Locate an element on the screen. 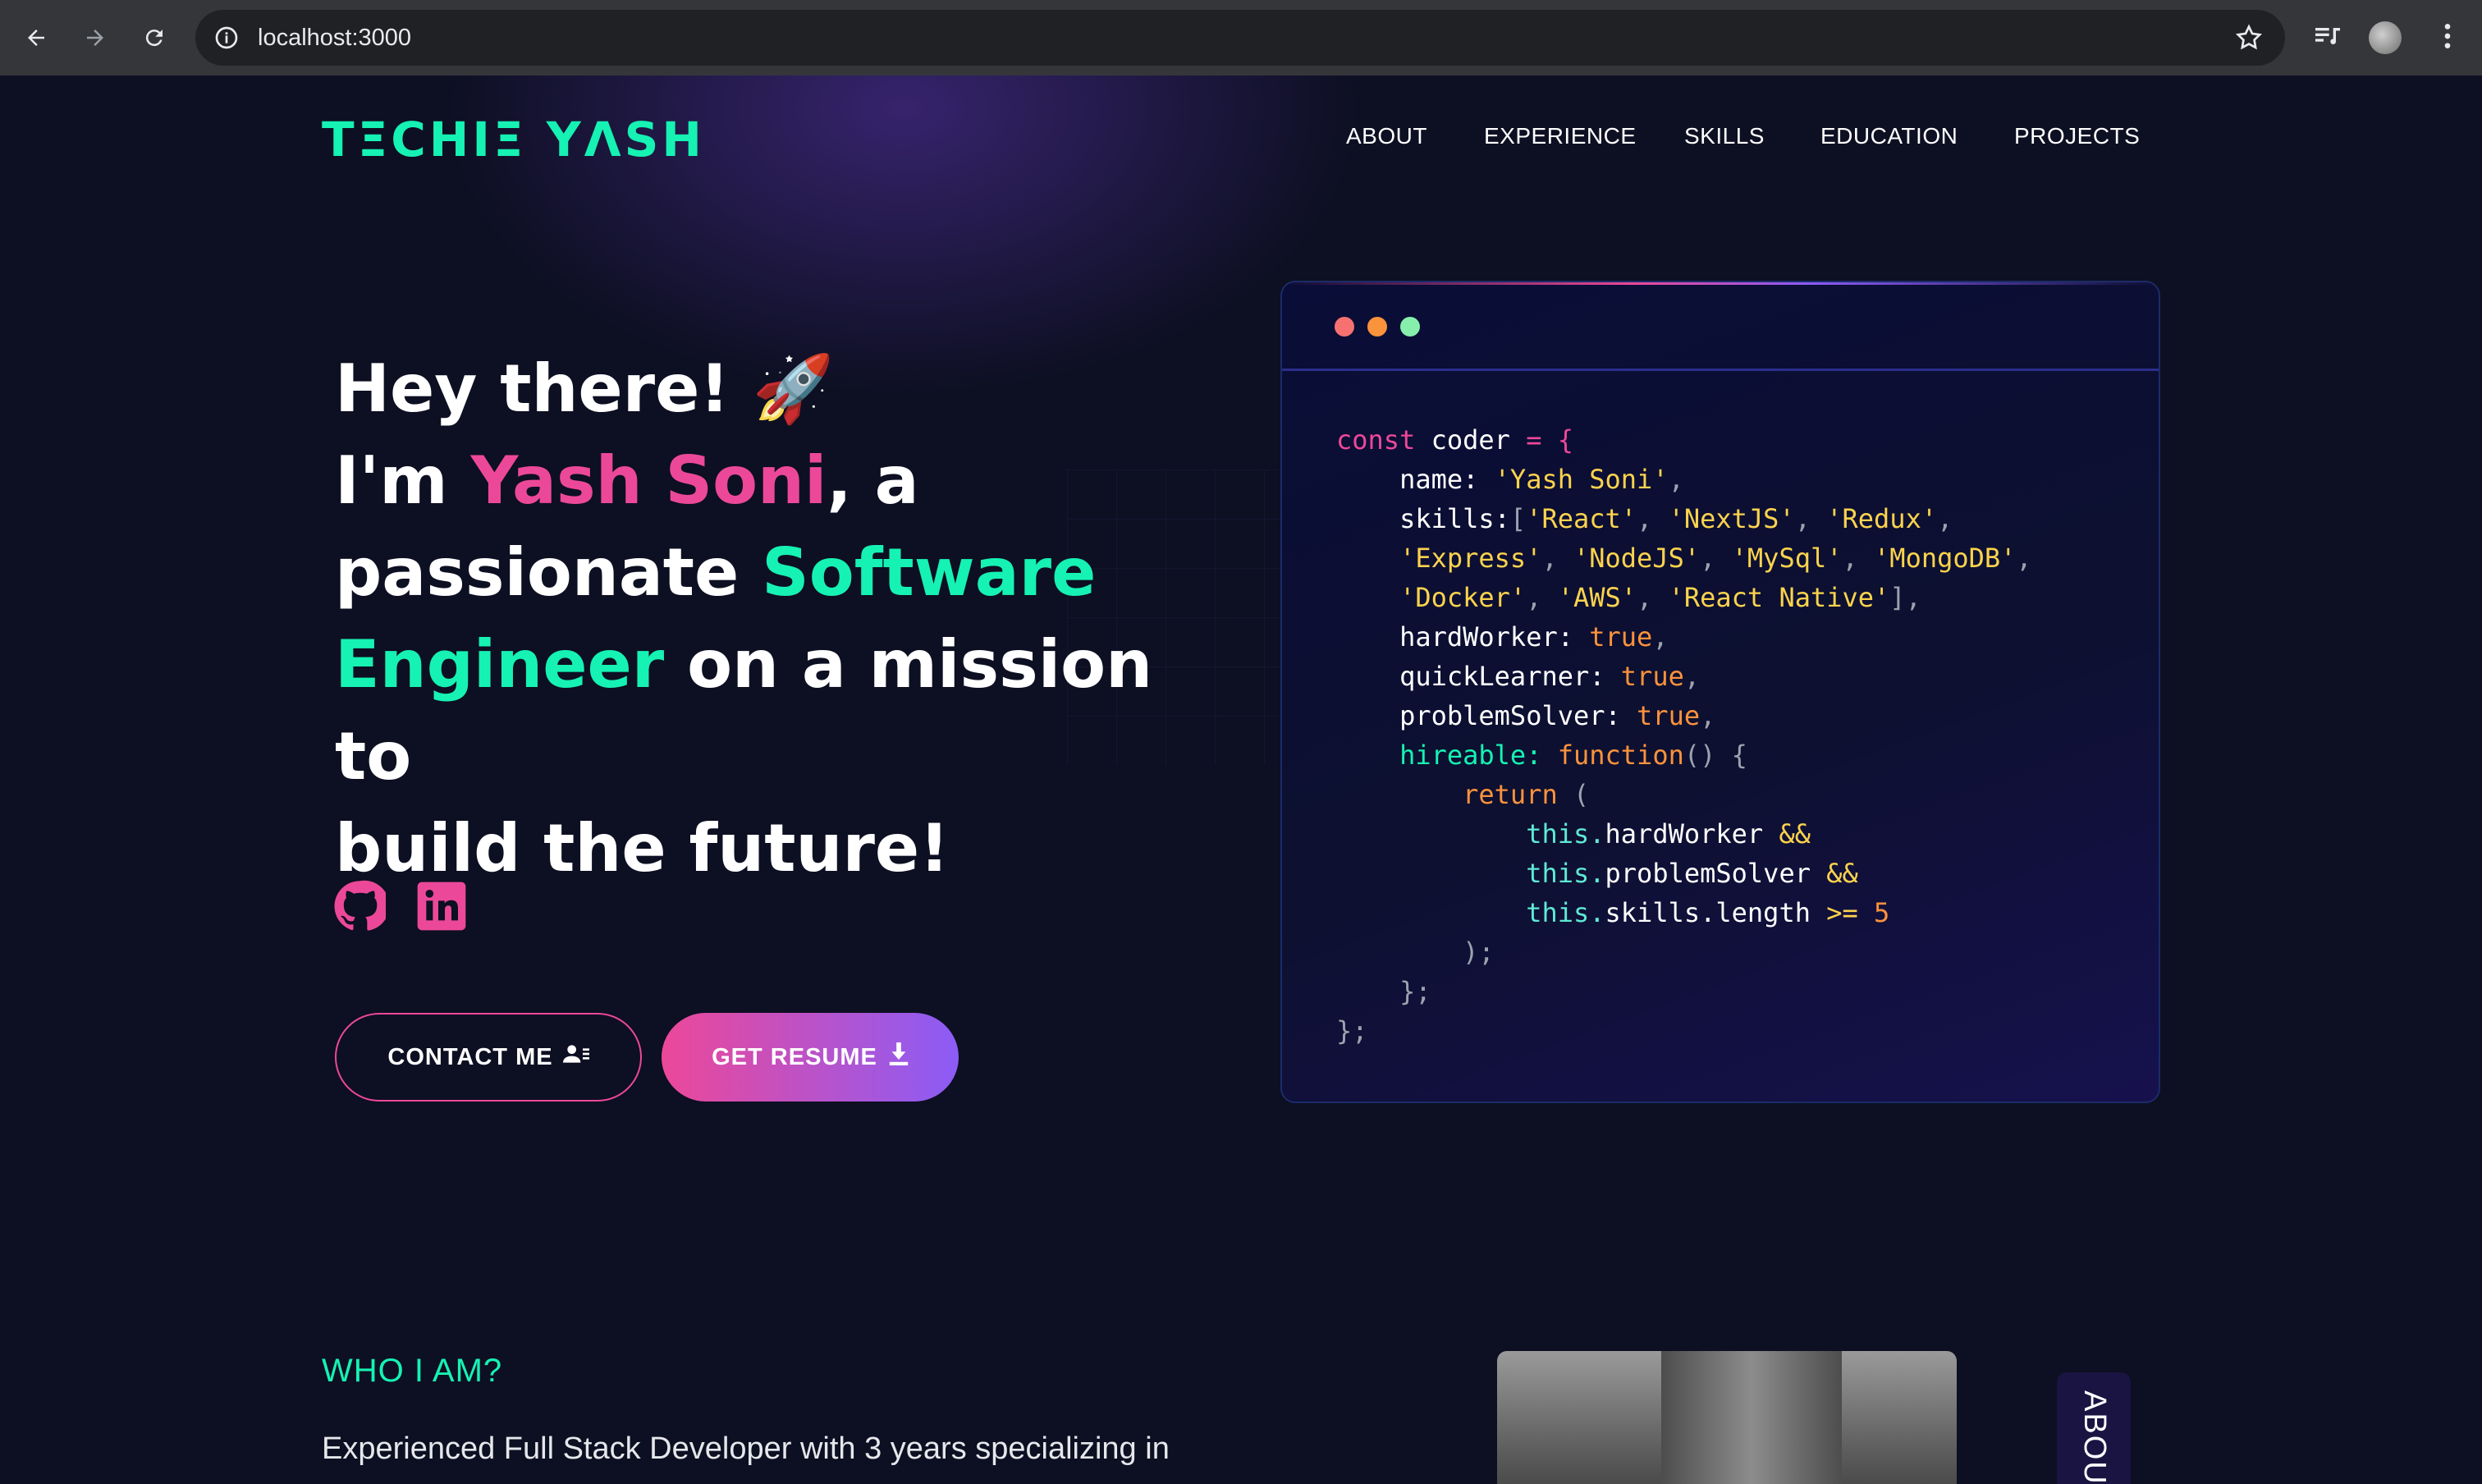 Image resolution: width=2482 pixels, height=1484 pixels. window-dot-orange is located at coordinates (1377, 327).